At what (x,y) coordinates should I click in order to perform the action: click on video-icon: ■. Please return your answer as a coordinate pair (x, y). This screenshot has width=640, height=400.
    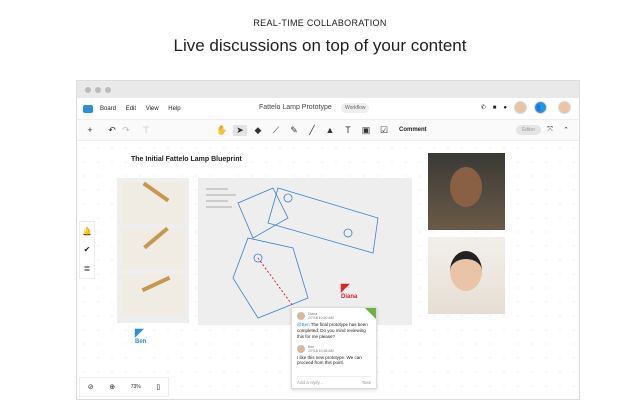
    Looking at the image, I should click on (495, 108).